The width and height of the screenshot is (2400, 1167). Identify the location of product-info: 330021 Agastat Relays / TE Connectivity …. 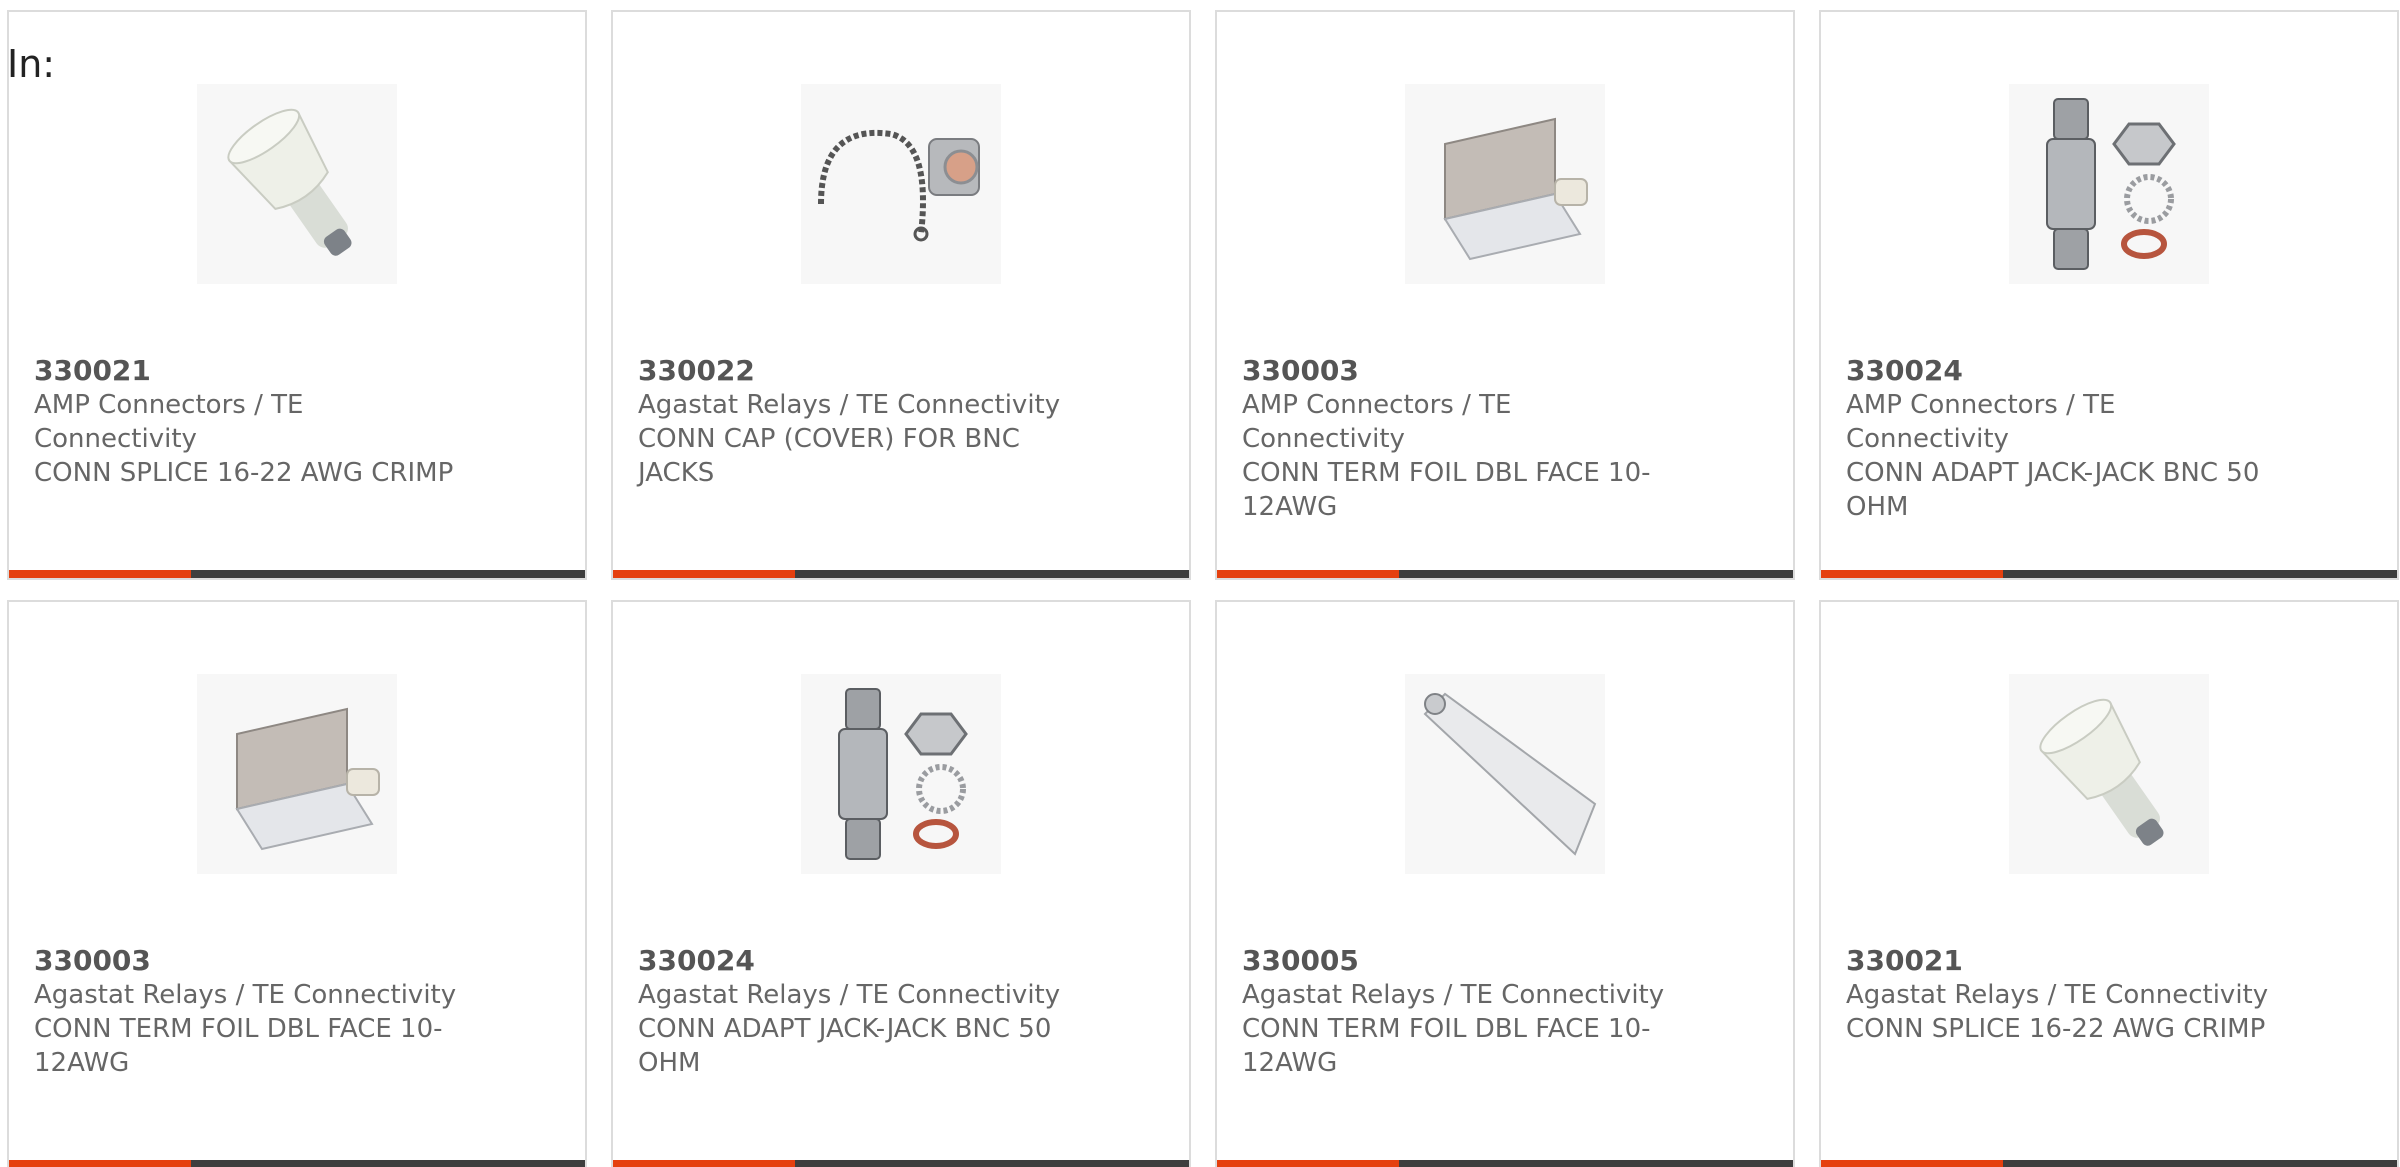
(2066, 995).